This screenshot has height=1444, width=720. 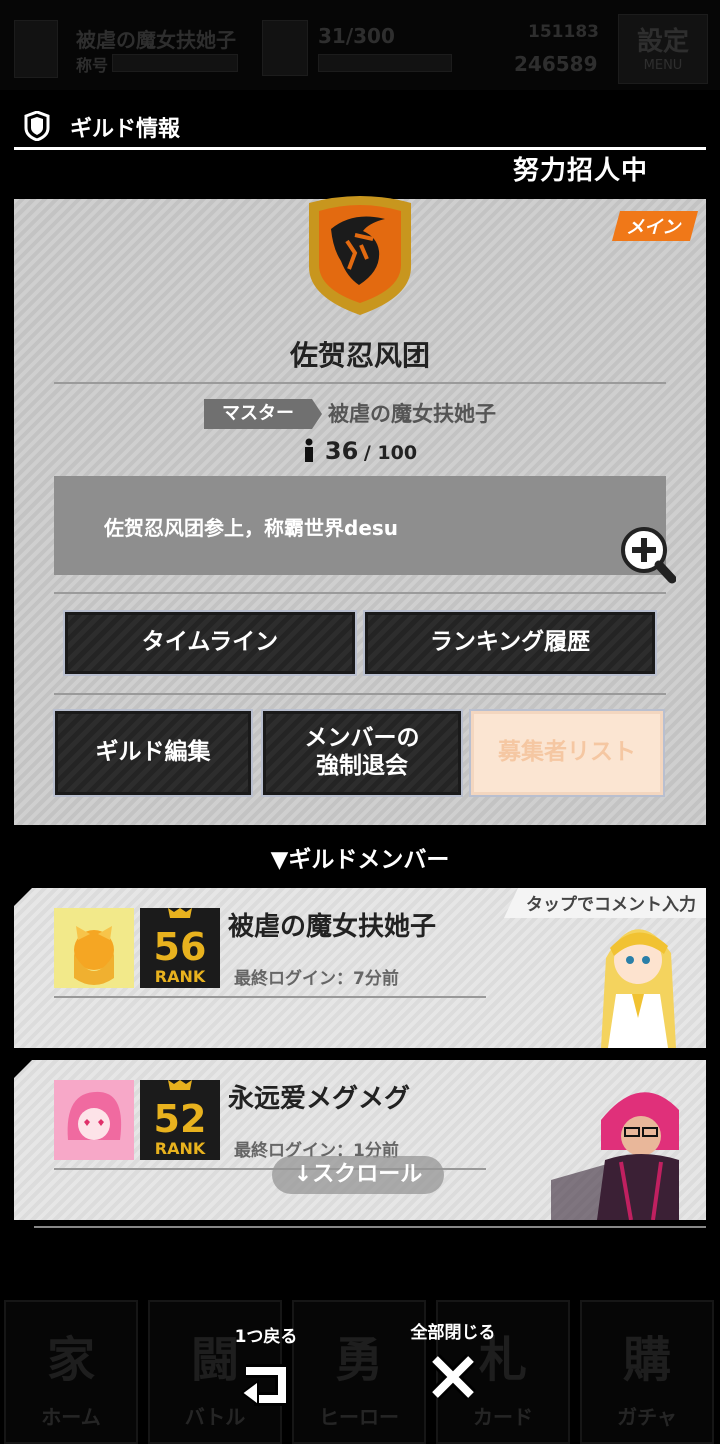 I want to click on stamina-value: 31/300, so click(x=356, y=36).